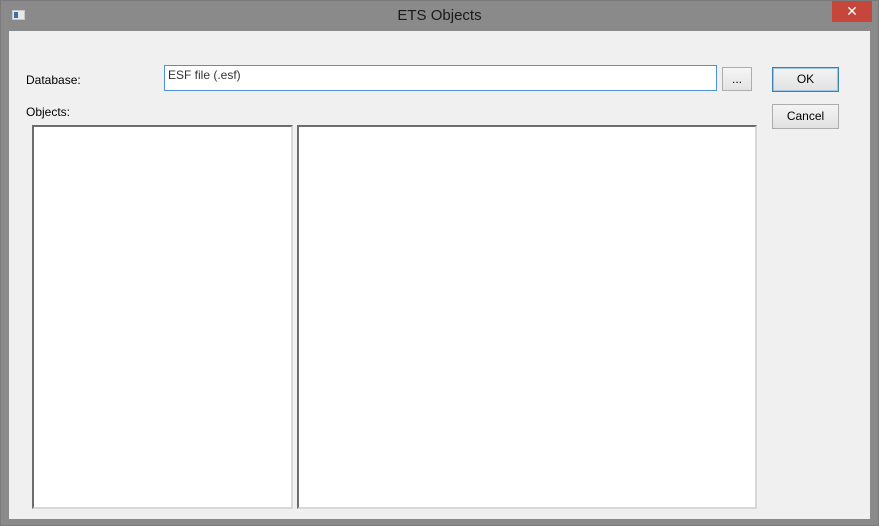 The image size is (879, 526). I want to click on ok-button: OK, so click(805, 79).